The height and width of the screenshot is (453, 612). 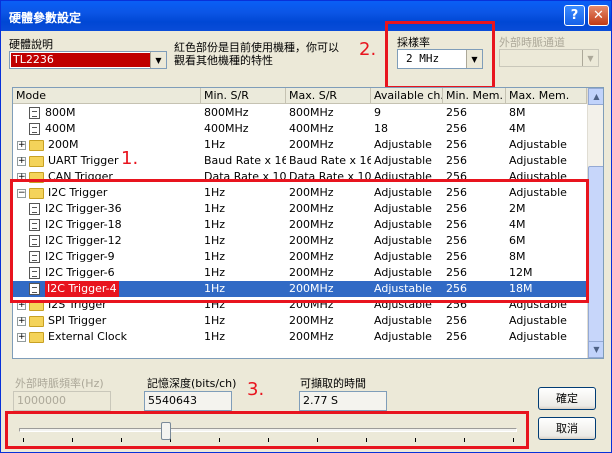 I want to click on ext-channel-dropdown: ▼, so click(x=549, y=58).